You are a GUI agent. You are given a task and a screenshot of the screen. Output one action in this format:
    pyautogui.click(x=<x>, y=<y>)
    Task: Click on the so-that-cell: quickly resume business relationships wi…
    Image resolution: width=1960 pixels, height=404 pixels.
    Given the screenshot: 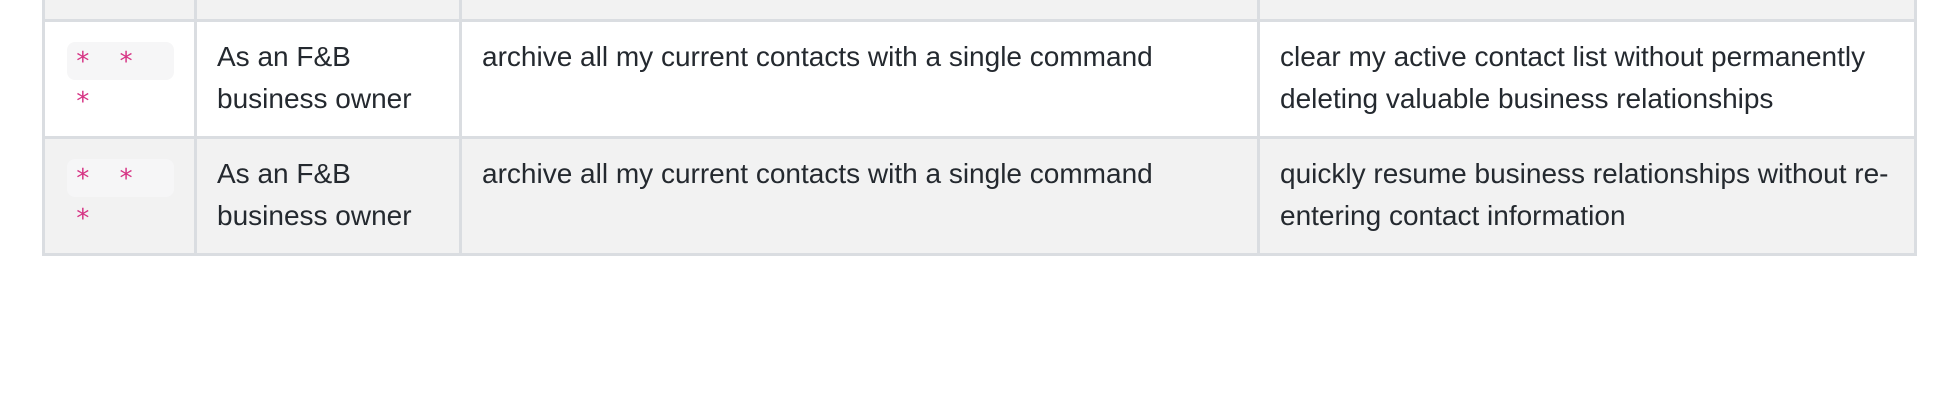 What is the action you would take?
    pyautogui.click(x=1587, y=196)
    